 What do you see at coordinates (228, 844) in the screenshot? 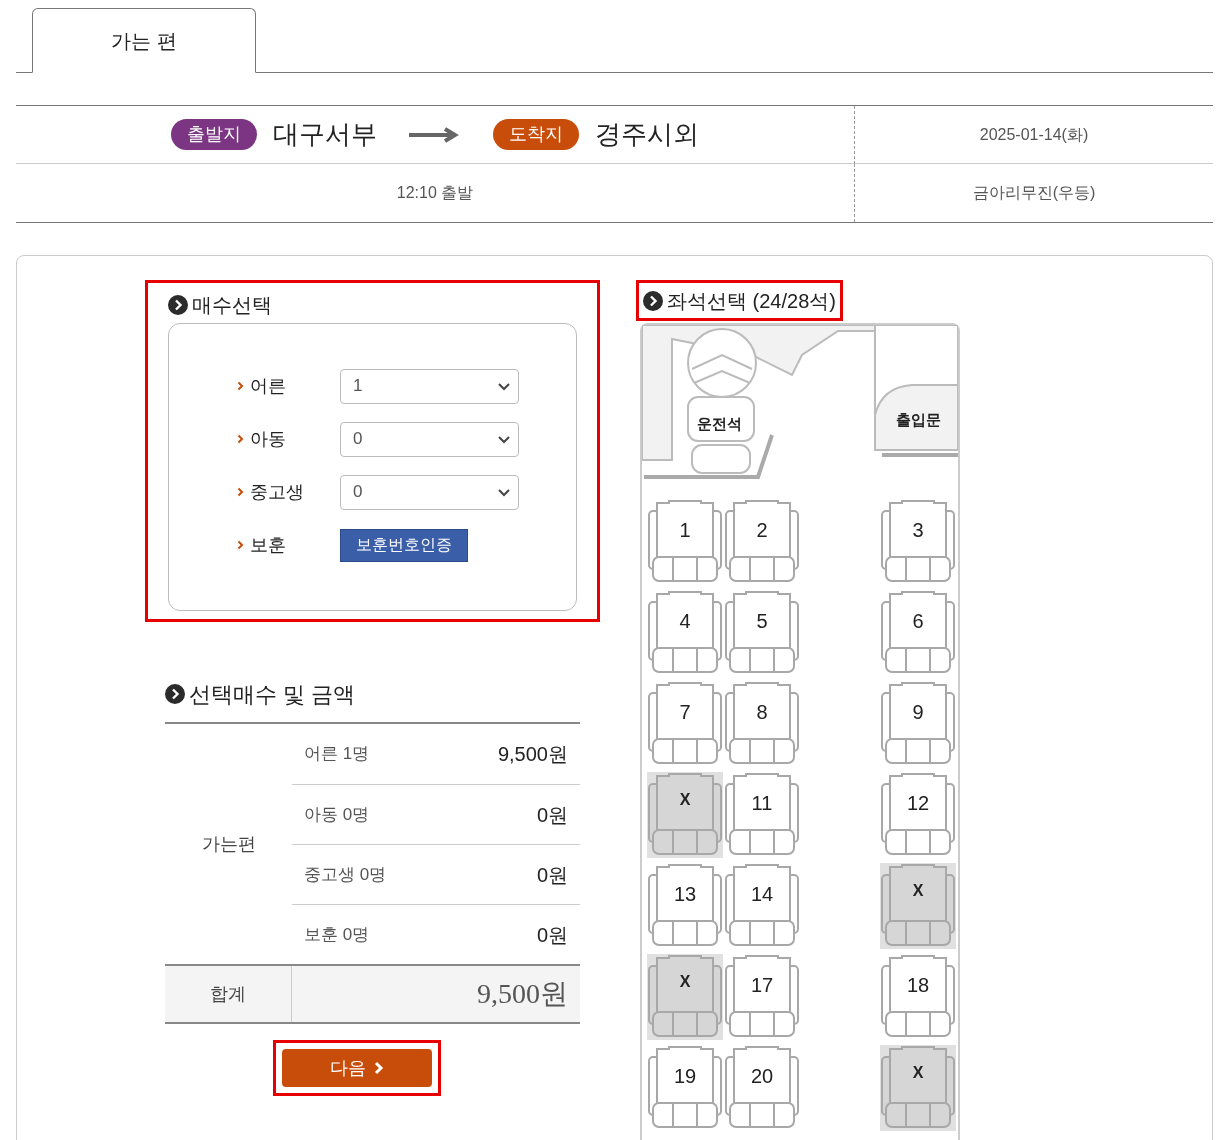
I see `trip-label: 가는편` at bounding box center [228, 844].